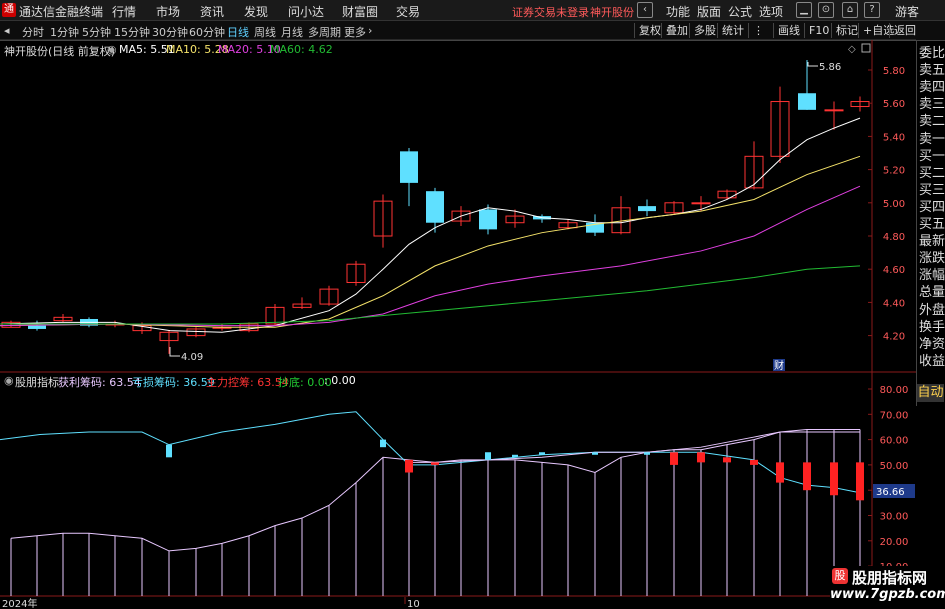 The image size is (945, 609). What do you see at coordinates (890, 492) in the screenshot?
I see `current-value: 36.66` at bounding box center [890, 492].